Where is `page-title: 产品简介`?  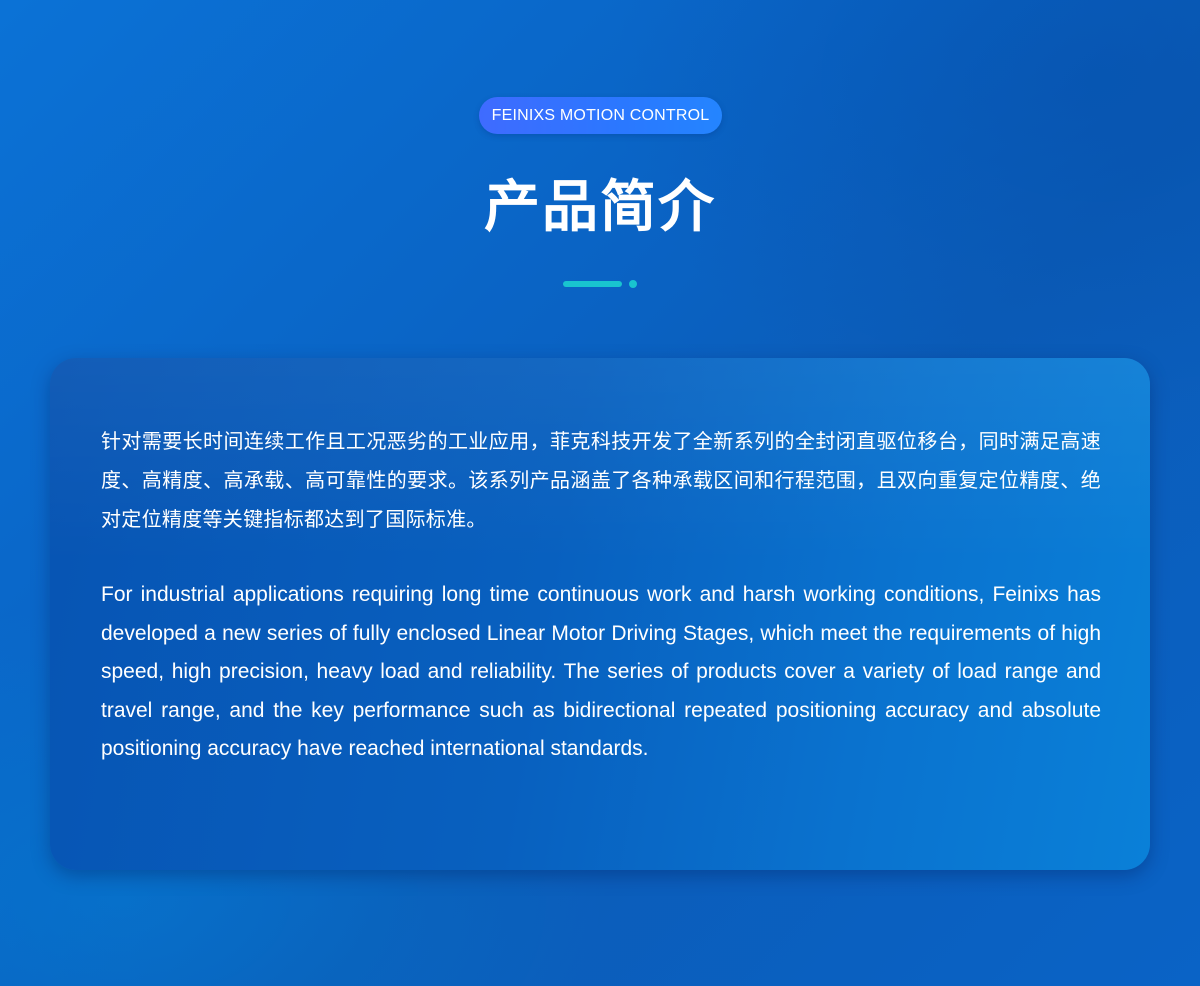
page-title: 产品简介 is located at coordinates (600, 207).